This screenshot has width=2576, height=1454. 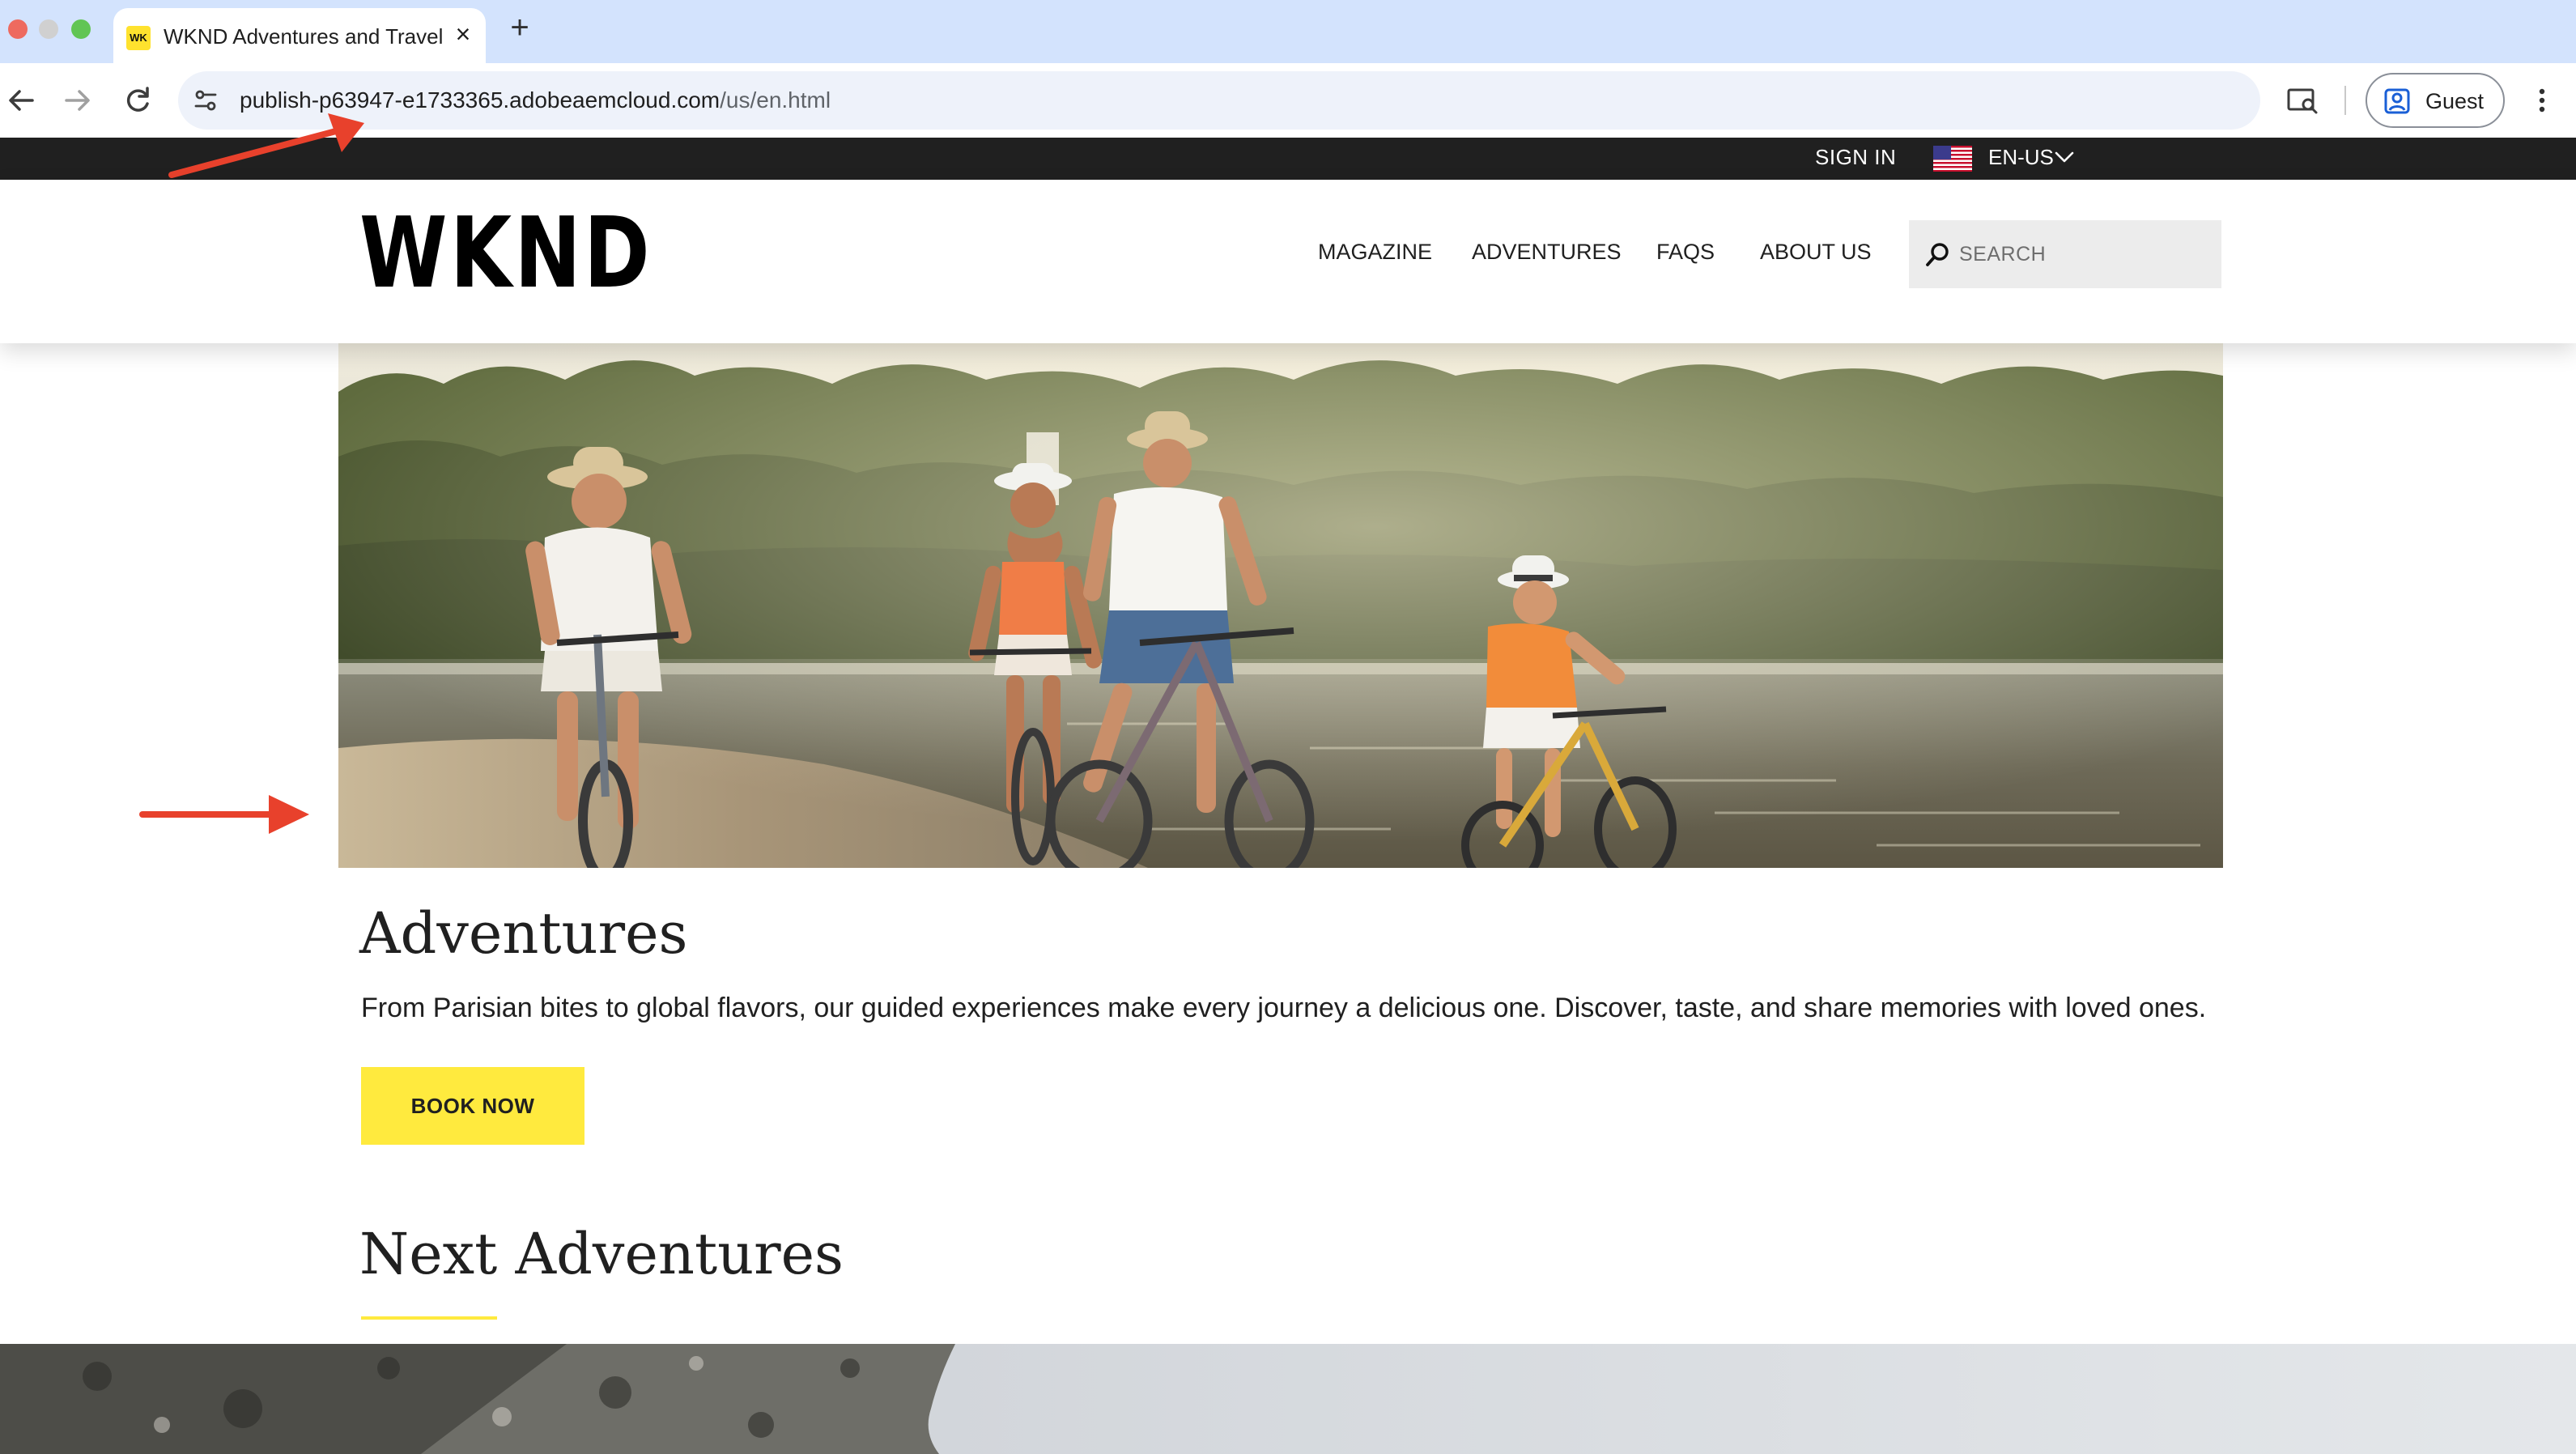 What do you see at coordinates (1288, 1399) in the screenshot?
I see `next-adventure-image-rock-cliff` at bounding box center [1288, 1399].